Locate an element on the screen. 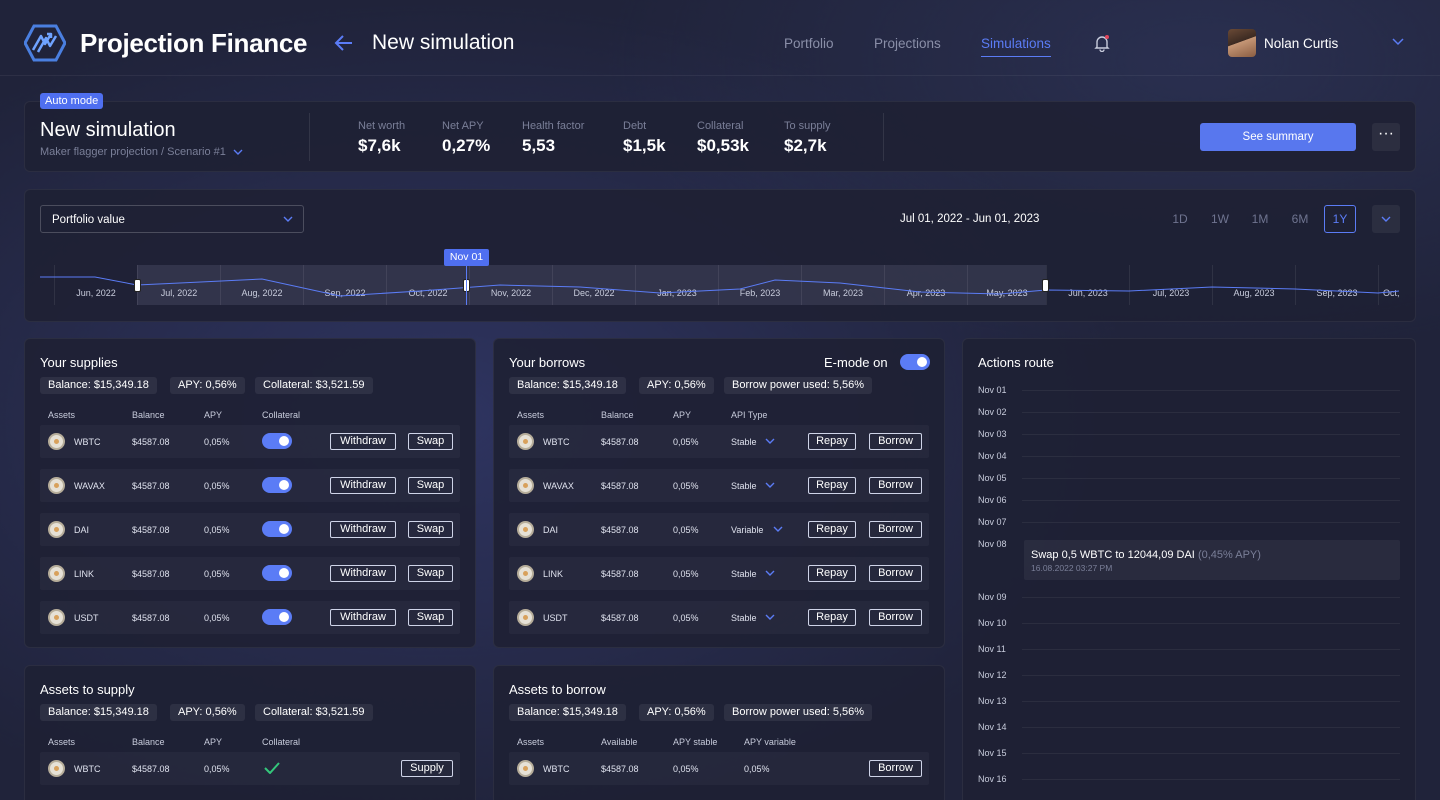 This screenshot has width=1440, height=800. table-row: WBTC $4587.08 0,05% 0,05% Borrow is located at coordinates (719, 768).